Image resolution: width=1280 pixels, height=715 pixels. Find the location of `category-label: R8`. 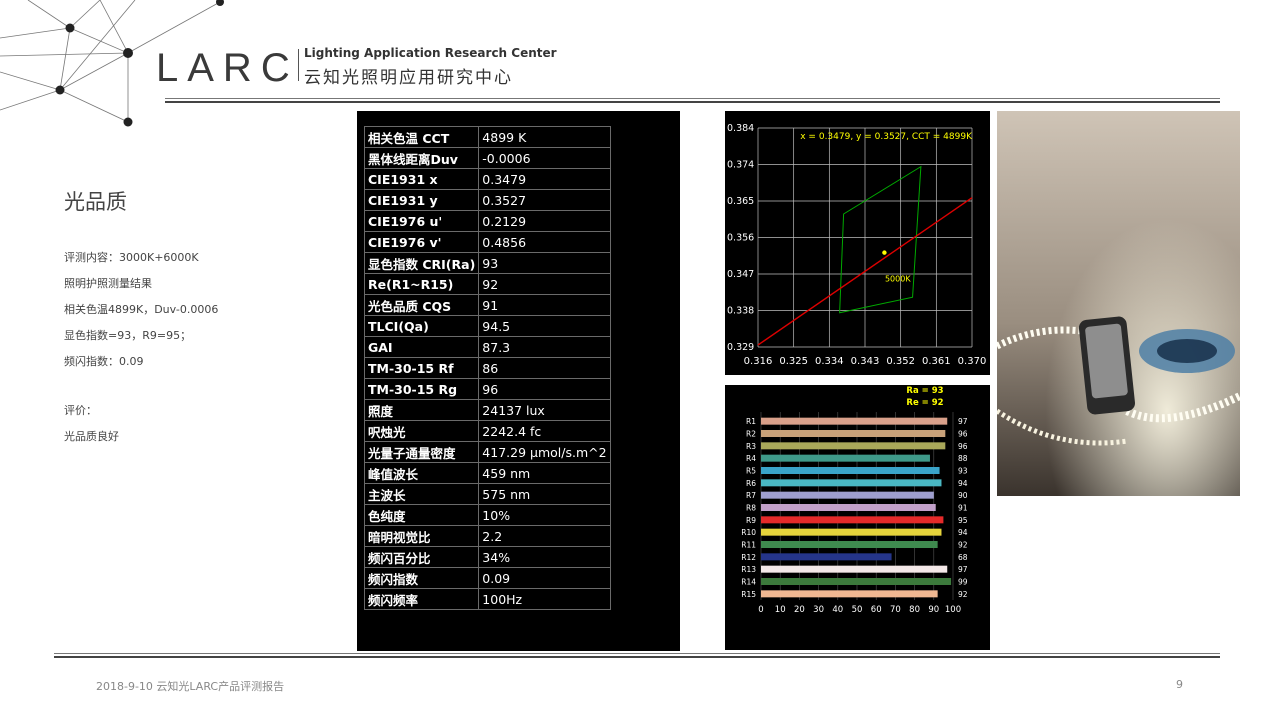

category-label: R8 is located at coordinates (751, 508).